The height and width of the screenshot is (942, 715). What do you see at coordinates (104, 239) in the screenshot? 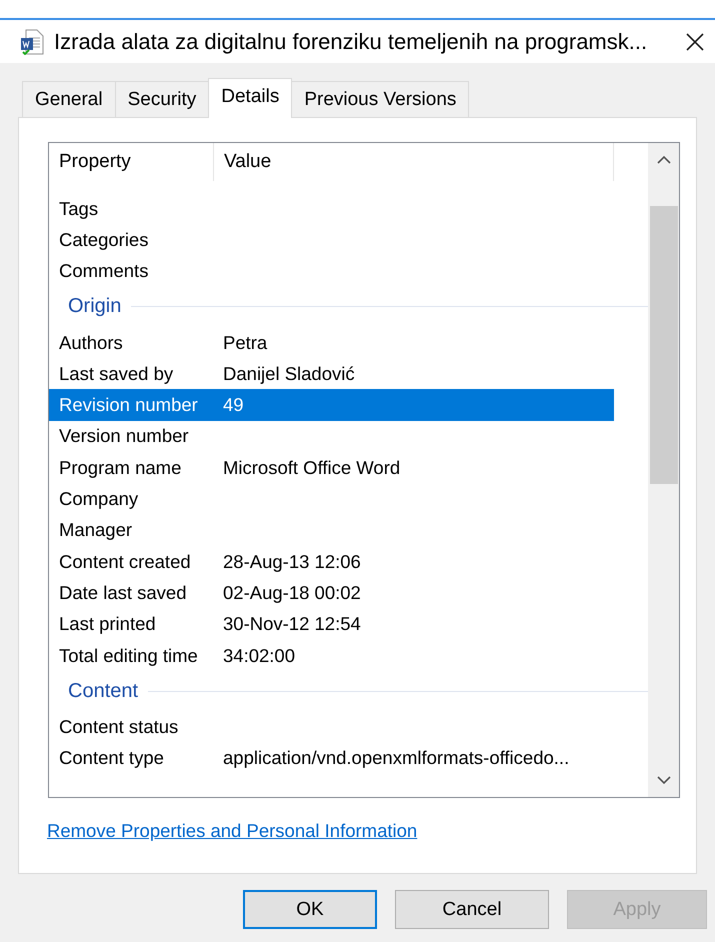
I see `property-name: Categories` at bounding box center [104, 239].